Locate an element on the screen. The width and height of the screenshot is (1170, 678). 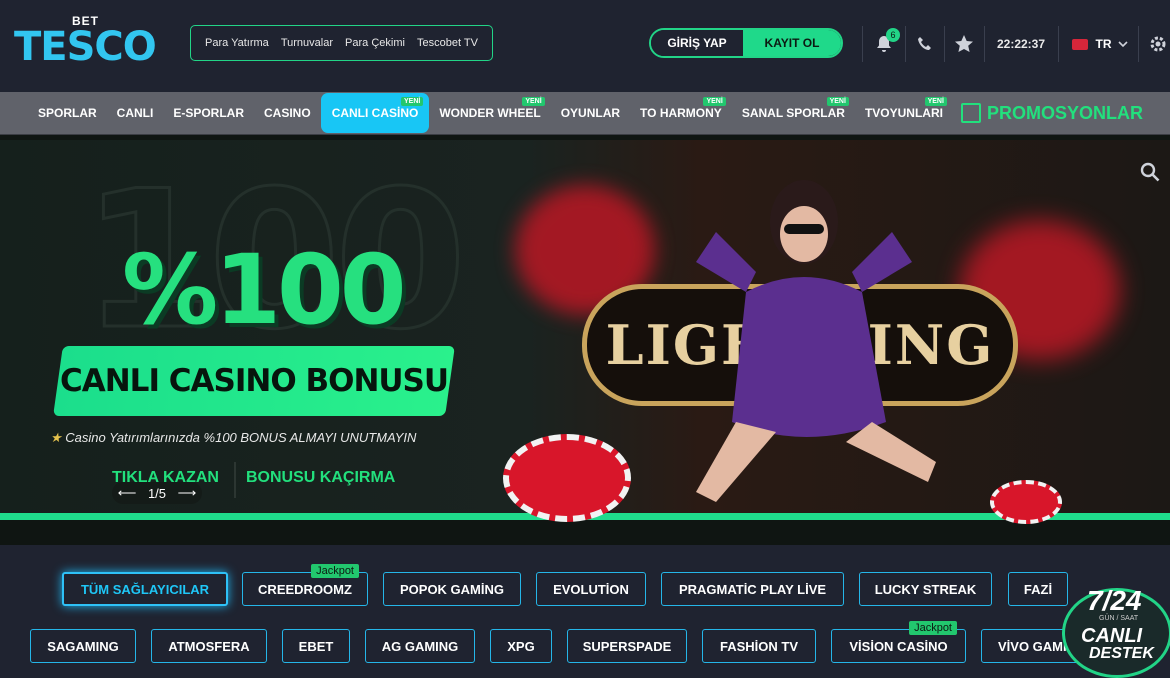
nav-tv-games: TVOYUNLARI YENİ is located at coordinates (904, 113).